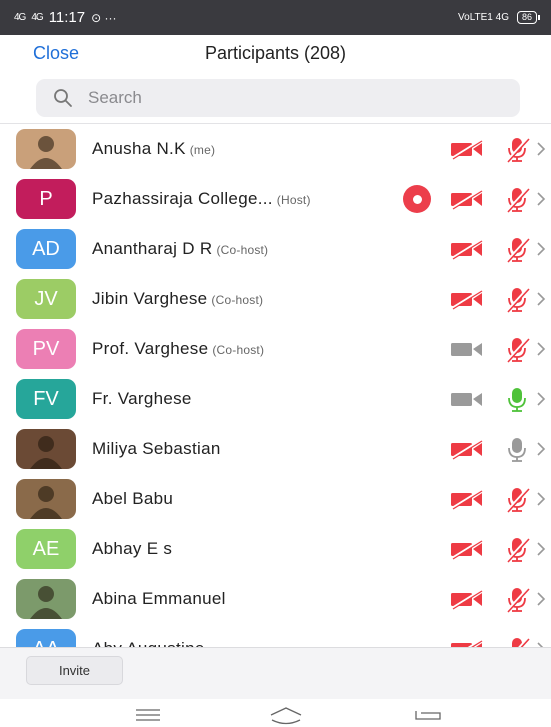 This screenshot has height=727, width=551. Describe the element at coordinates (202, 150) in the screenshot. I see `participant-role: (me)` at that location.